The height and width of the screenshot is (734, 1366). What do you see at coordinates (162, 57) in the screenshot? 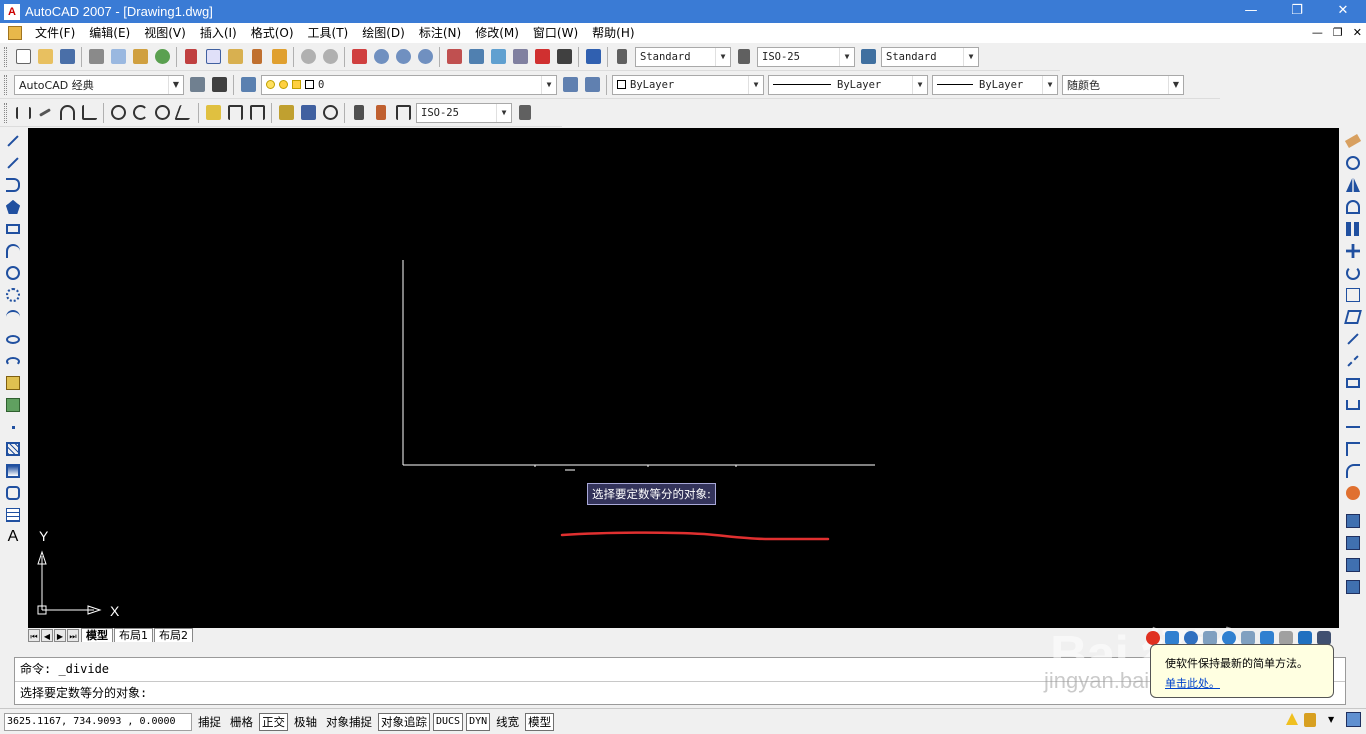
I see `3d-dwf-icon` at bounding box center [162, 57].